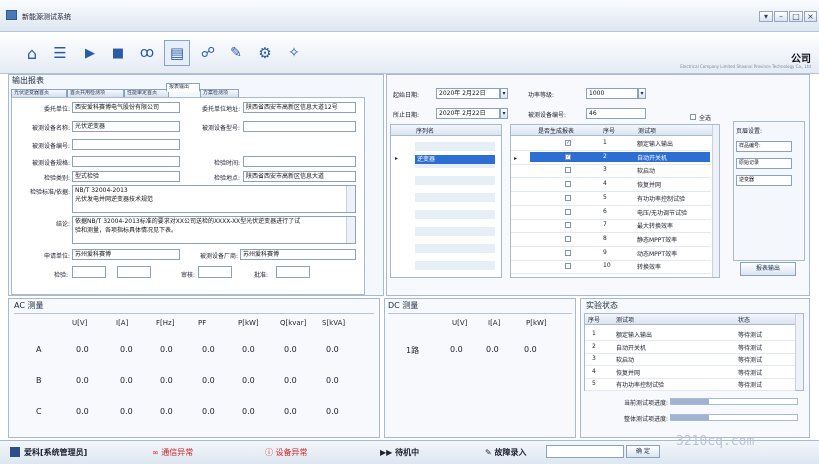 The height and width of the screenshot is (464, 819). I want to click on test-time-field, so click(299, 161).